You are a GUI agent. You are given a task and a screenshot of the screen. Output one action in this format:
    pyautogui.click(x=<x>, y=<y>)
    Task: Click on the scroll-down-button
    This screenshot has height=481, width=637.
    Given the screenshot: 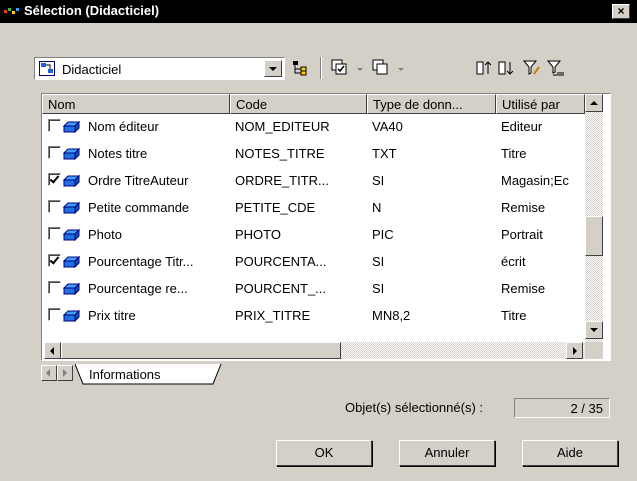 What is the action you would take?
    pyautogui.click(x=594, y=330)
    